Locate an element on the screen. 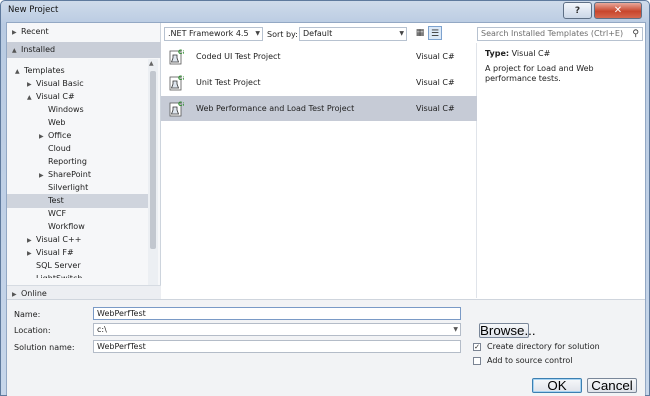 This screenshot has height=396, width=650. tree-item-label: LightSwitch is located at coordinates (59, 276).